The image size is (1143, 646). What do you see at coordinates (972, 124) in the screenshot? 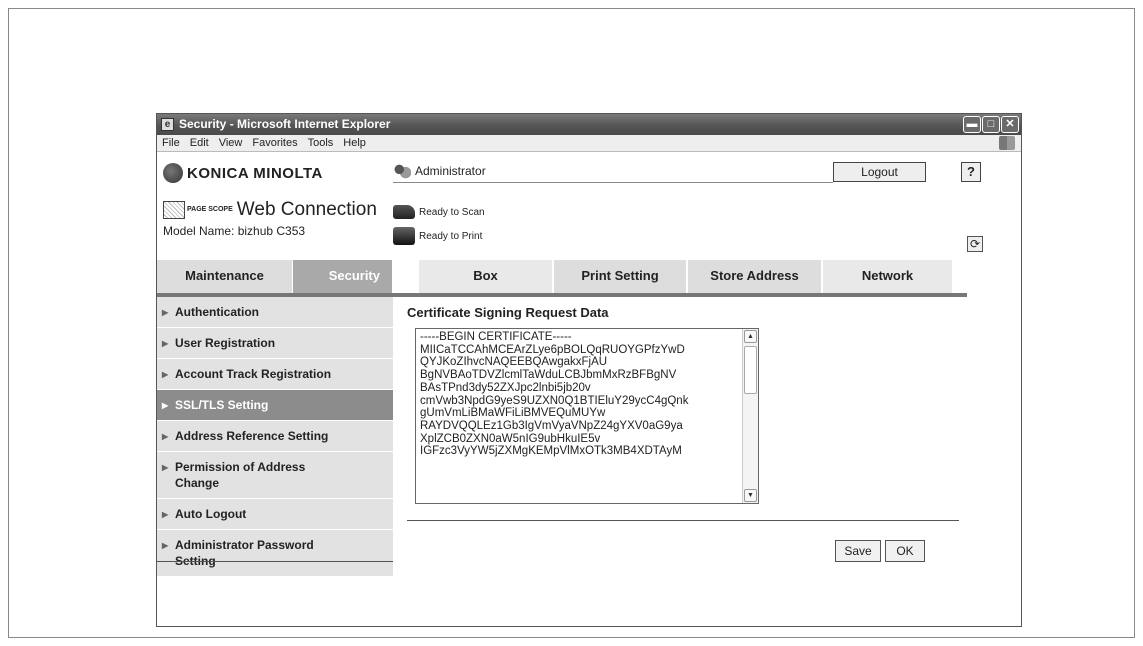
I see `minimize-button: ▬` at bounding box center [972, 124].